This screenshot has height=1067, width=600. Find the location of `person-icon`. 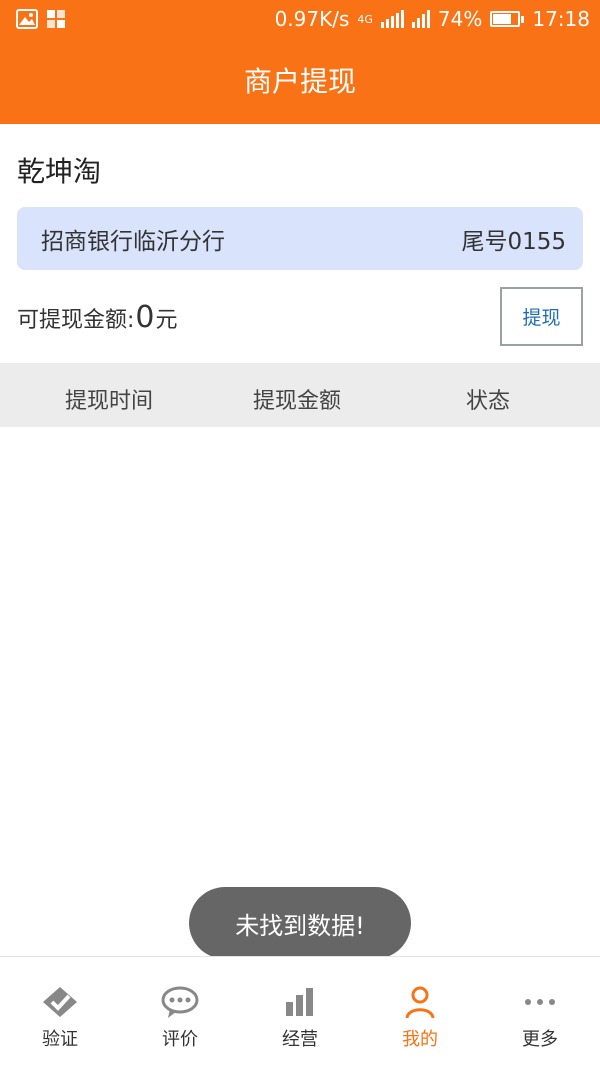

person-icon is located at coordinates (420, 1002).